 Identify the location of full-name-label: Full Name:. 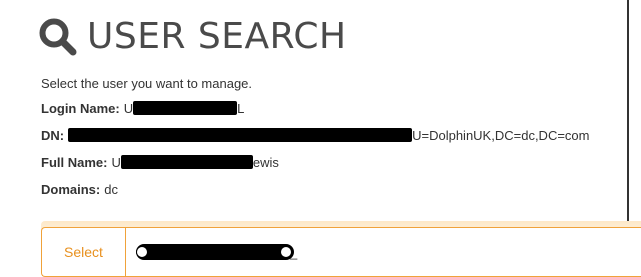
(74, 162).